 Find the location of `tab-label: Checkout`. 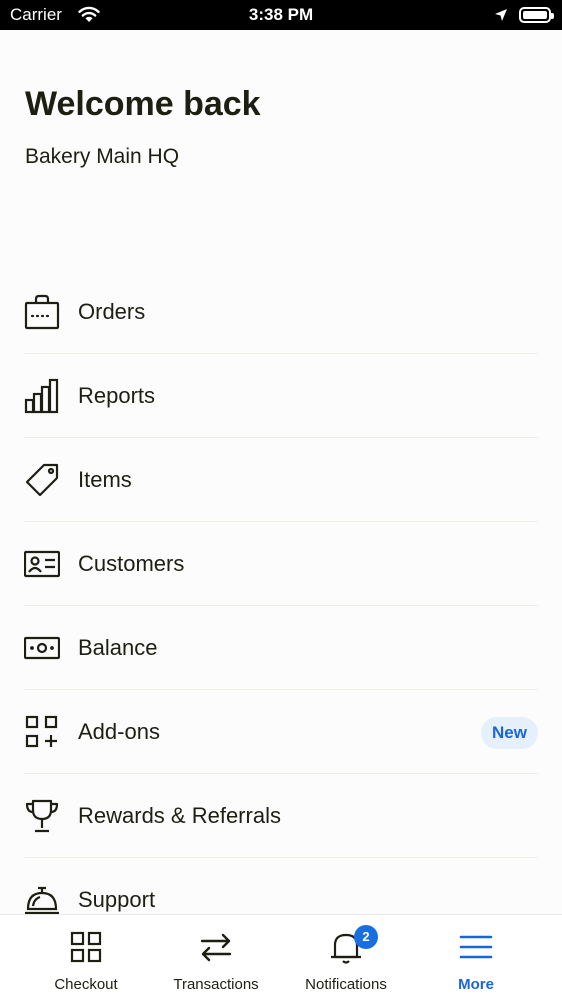

tab-label: Checkout is located at coordinates (86, 984).